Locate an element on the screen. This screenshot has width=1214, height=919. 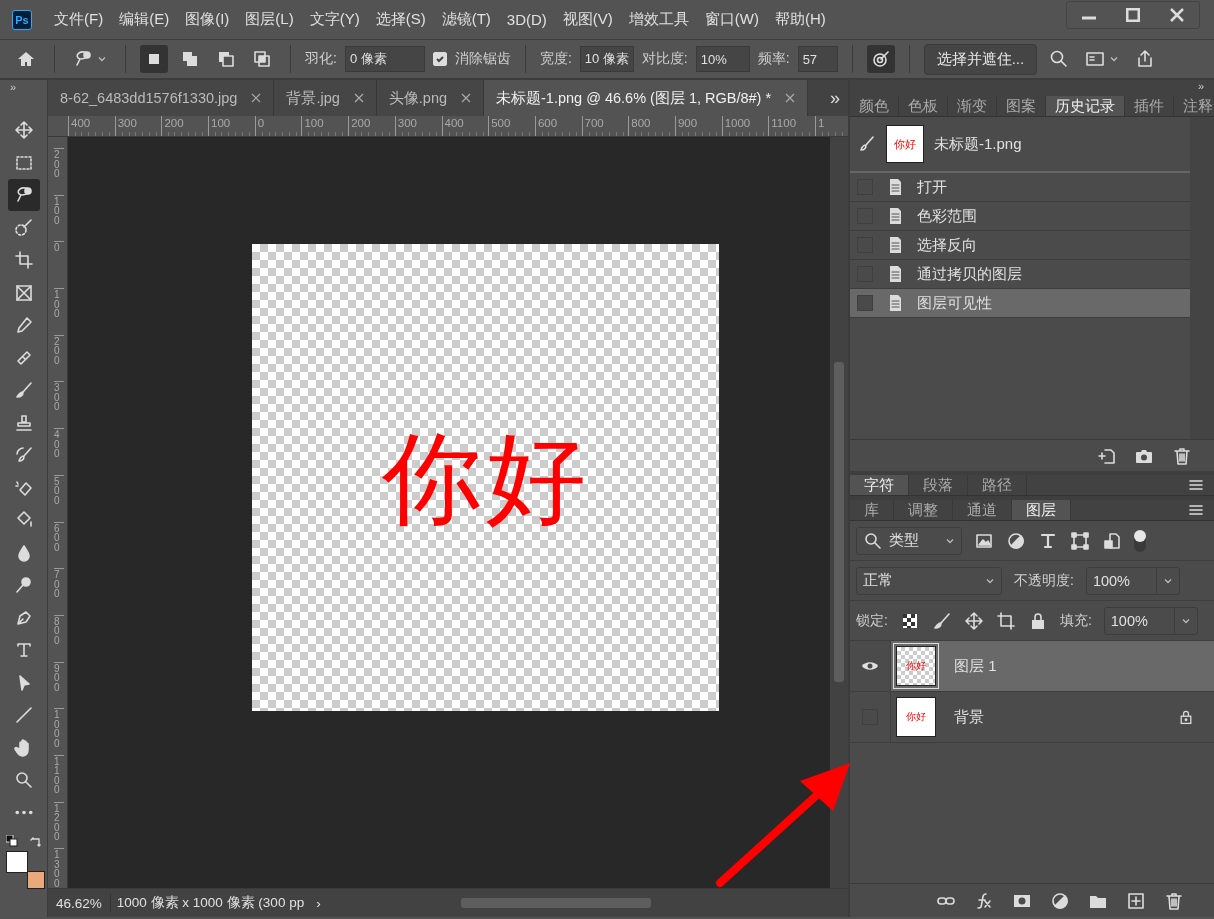
document-tab: 头像.png is located at coordinates (430, 98).